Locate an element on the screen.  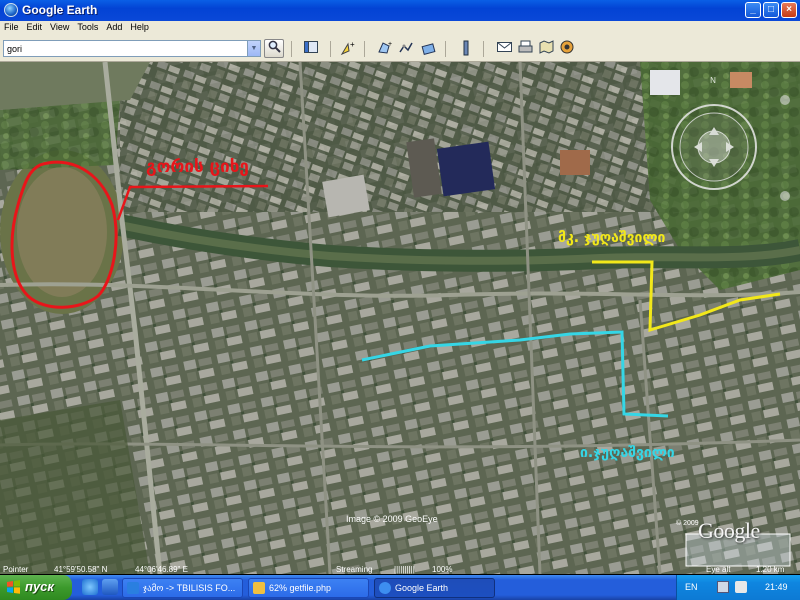
add-image-overlay-icon is located at coordinates (429, 49).